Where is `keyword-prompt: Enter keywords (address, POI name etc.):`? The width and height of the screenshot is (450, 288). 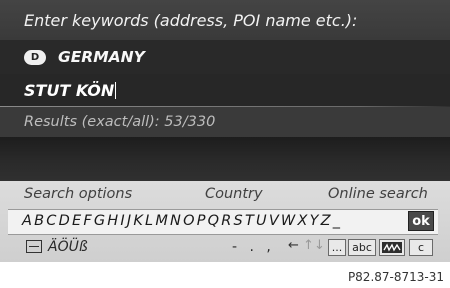
keyword-prompt: Enter keywords (address, POI name etc.): is located at coordinates (225, 20).